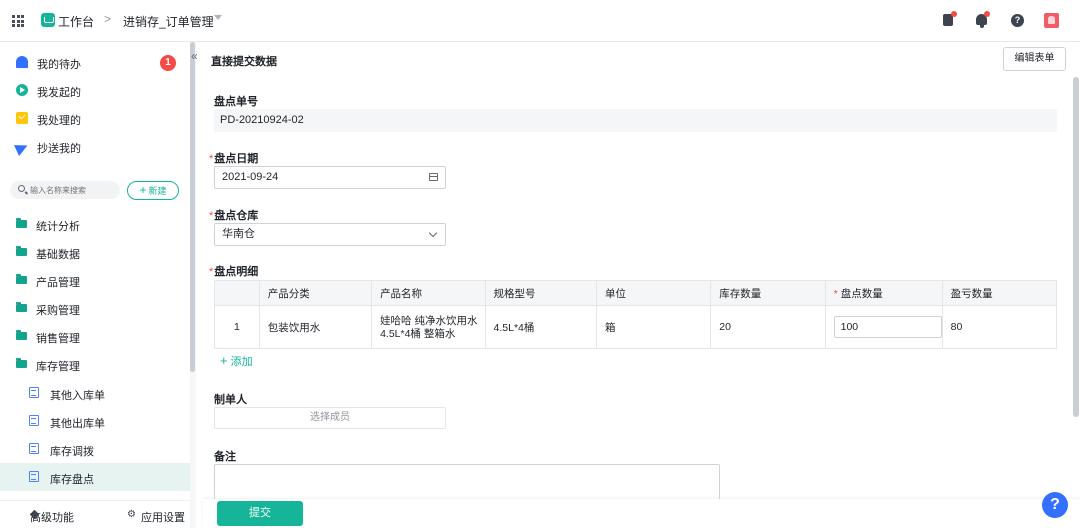 The width and height of the screenshot is (1080, 528). What do you see at coordinates (96, 91) in the screenshot?
I see `sidebar-item-initiated: 我发起的` at bounding box center [96, 91].